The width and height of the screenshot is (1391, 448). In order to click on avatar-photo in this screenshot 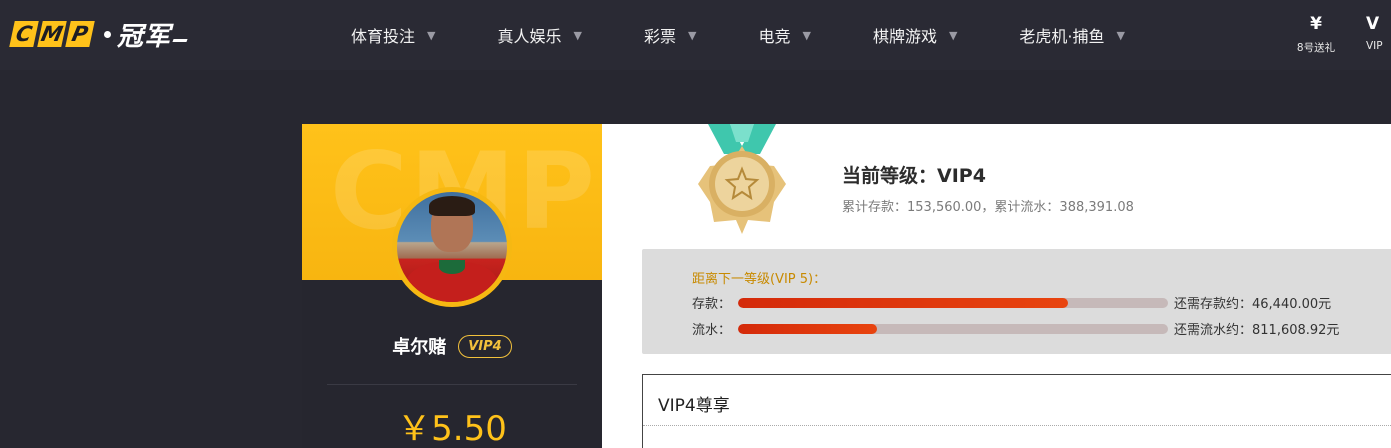, I will do `click(452, 247)`.